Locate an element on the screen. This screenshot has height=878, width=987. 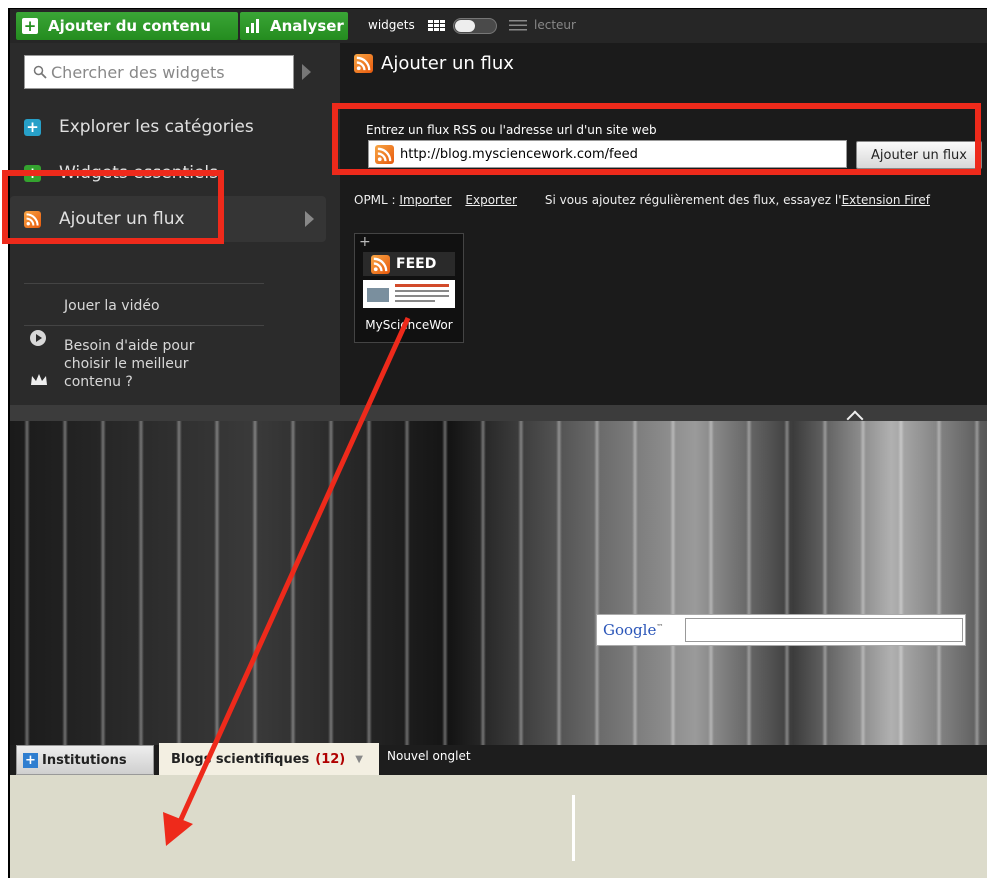
widget-search-input: Chercher des widgets is located at coordinates (159, 72).